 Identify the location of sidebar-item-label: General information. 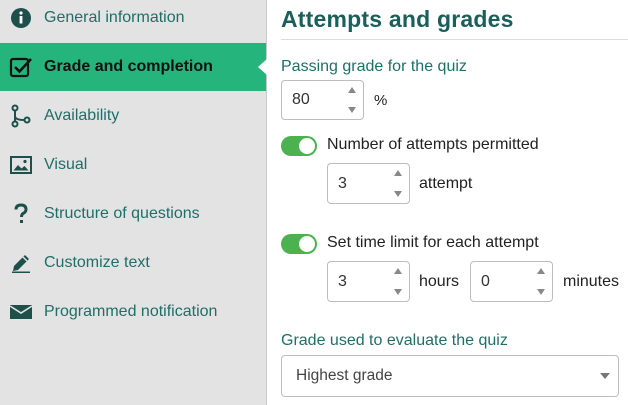
(114, 17).